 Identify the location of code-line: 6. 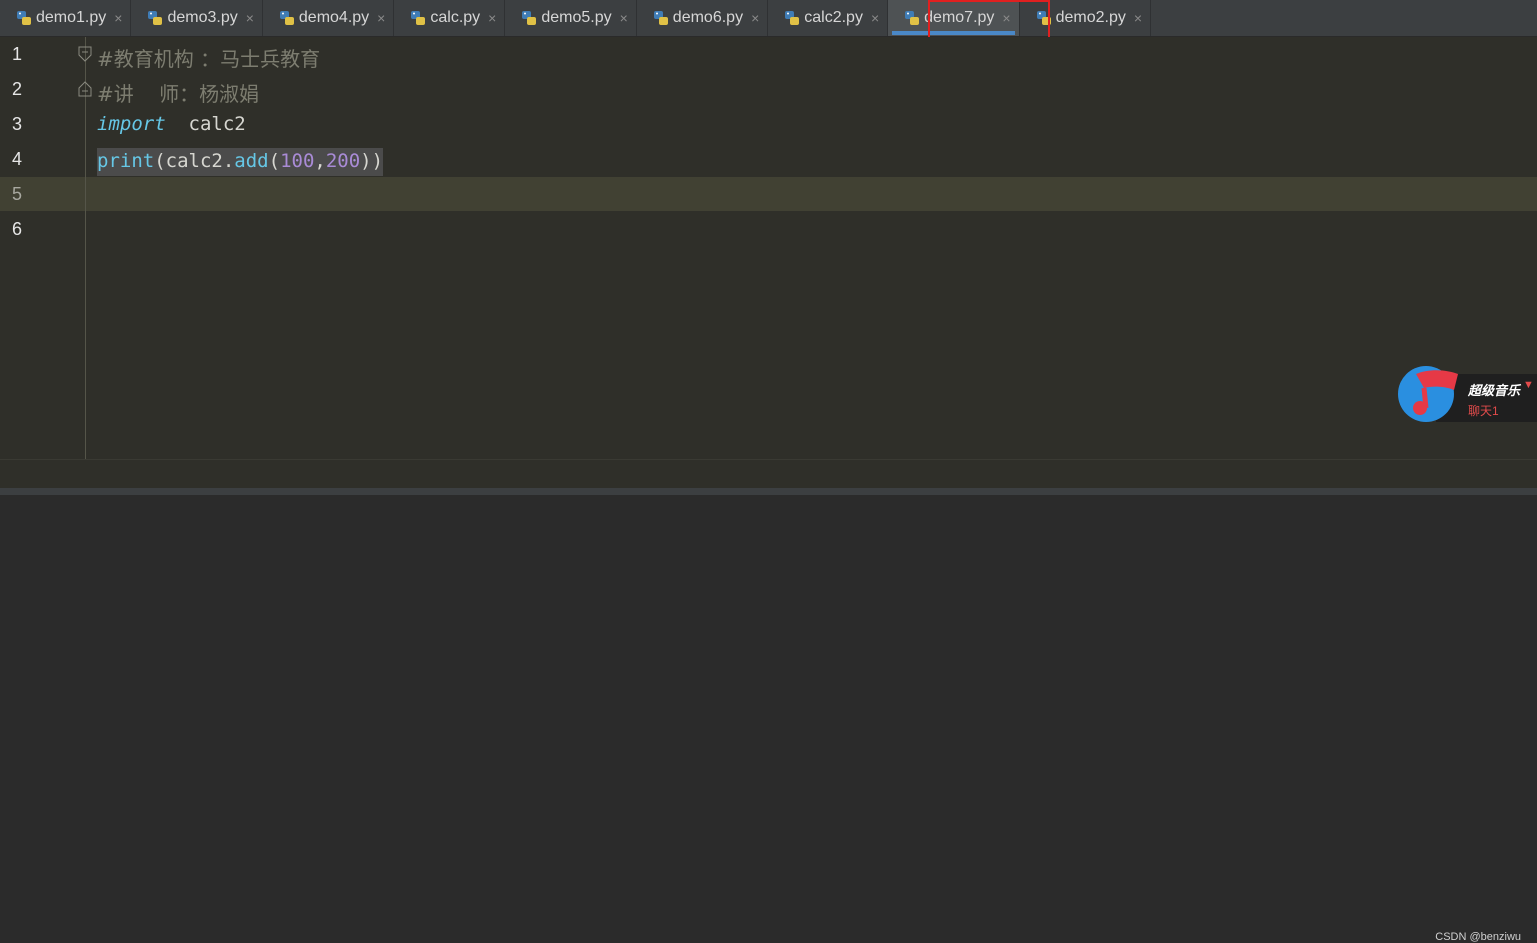
(768, 230).